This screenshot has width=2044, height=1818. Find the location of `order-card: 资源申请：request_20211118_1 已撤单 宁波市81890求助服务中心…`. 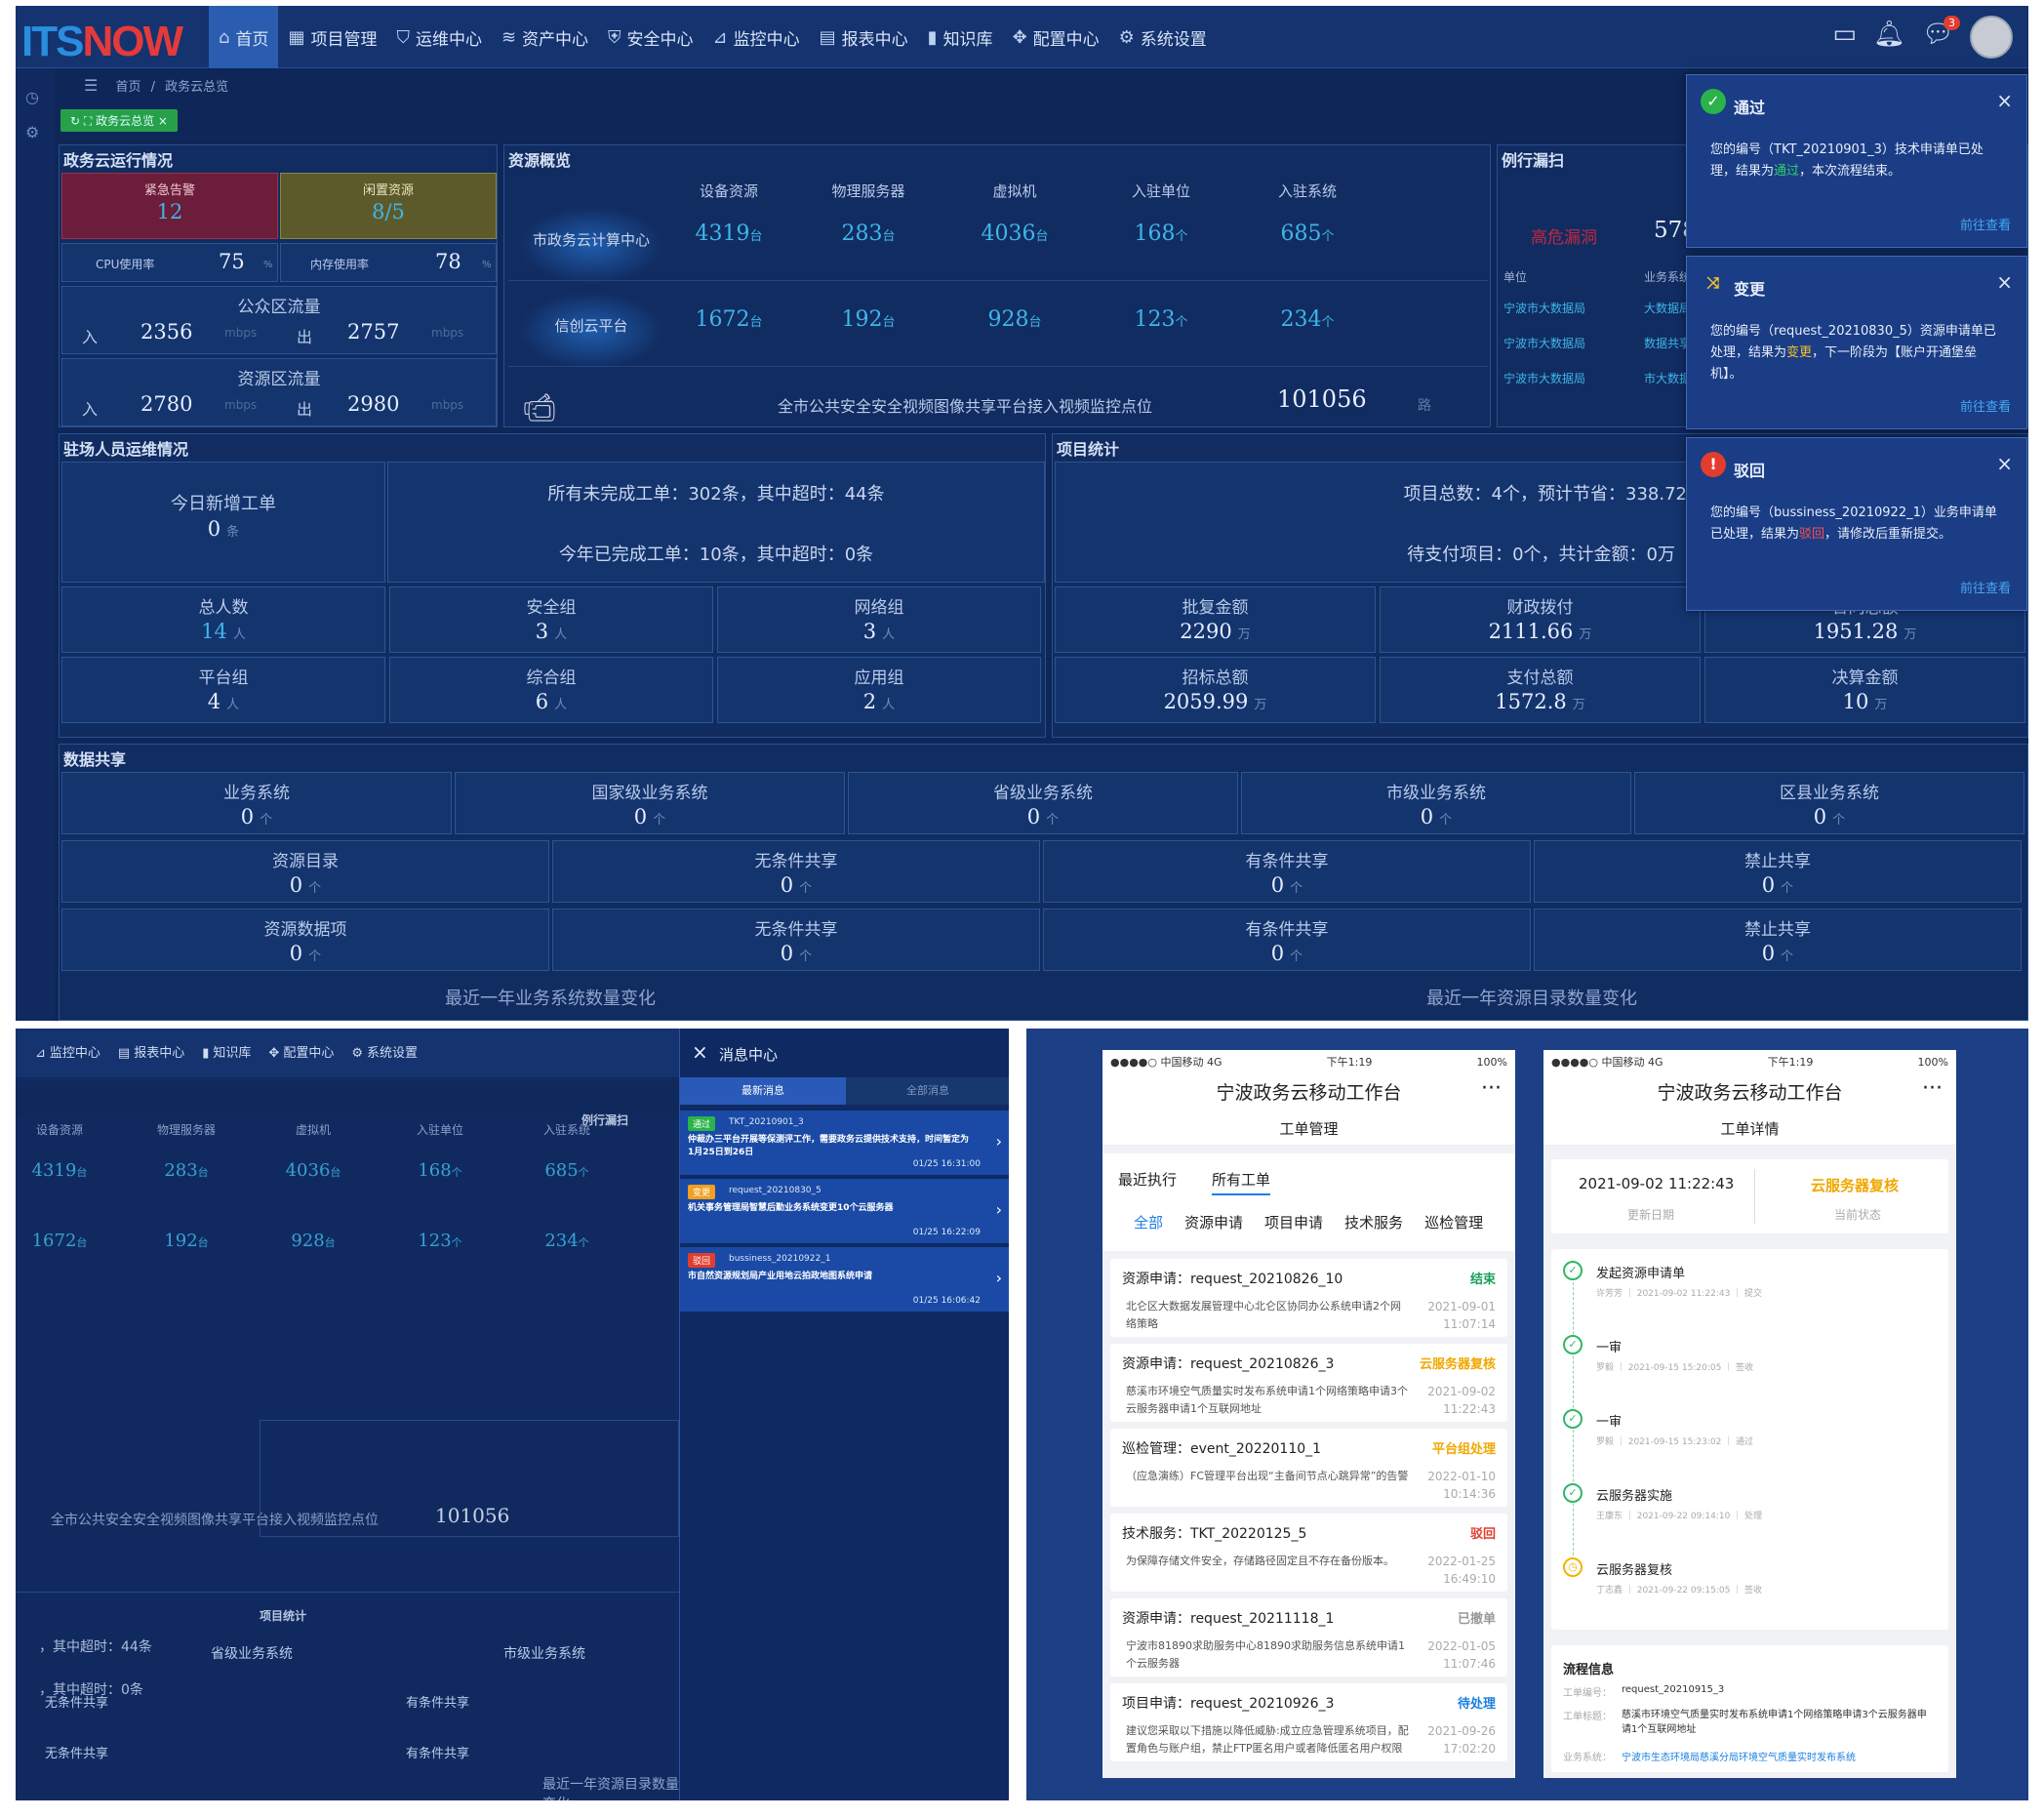

order-card: 资源申请：request_20211118_1 已撤单 宁波市81890求助服务中心… is located at coordinates (1308, 1637).